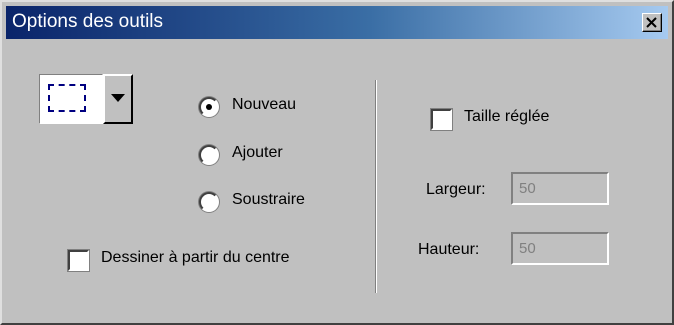 Image resolution: width=674 pixels, height=325 pixels. I want to click on selection-shape-preview, so click(71, 99).